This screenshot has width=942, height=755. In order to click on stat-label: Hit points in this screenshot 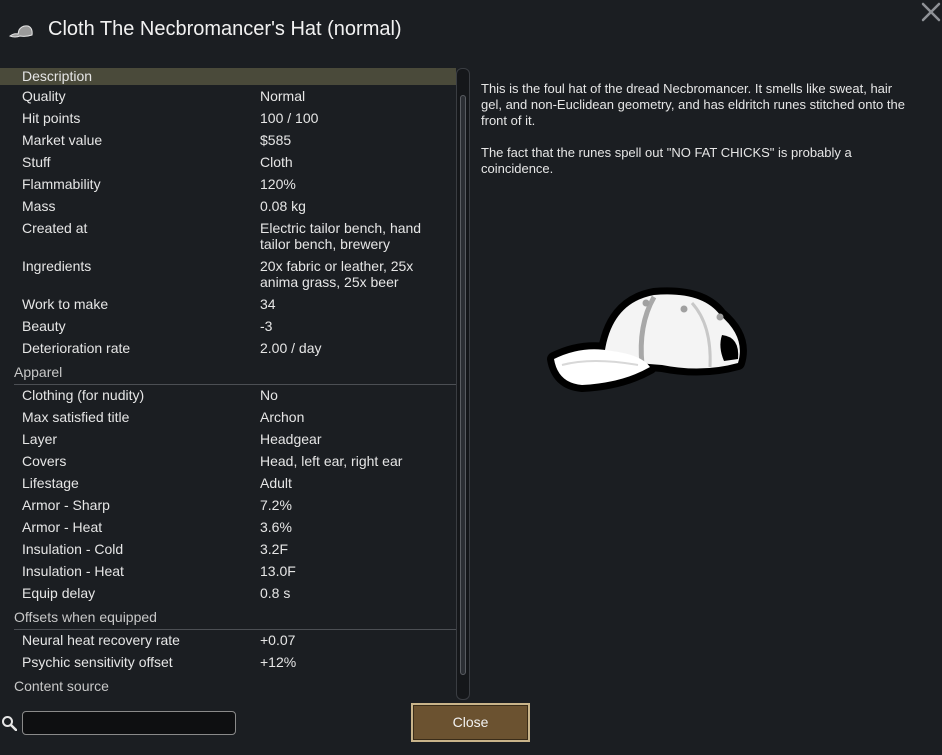, I will do `click(51, 118)`.